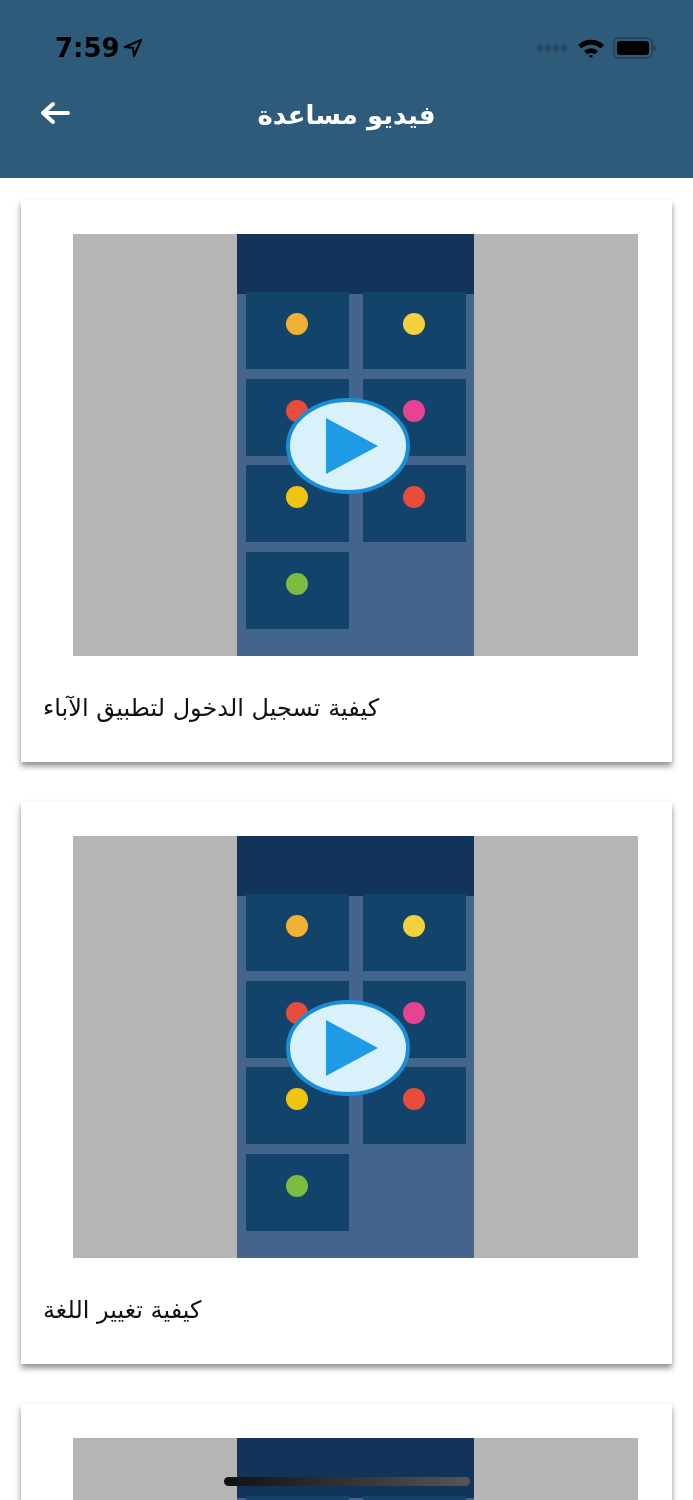 The image size is (693, 1500). What do you see at coordinates (87, 48) in the screenshot?
I see `status-time: 7:59` at bounding box center [87, 48].